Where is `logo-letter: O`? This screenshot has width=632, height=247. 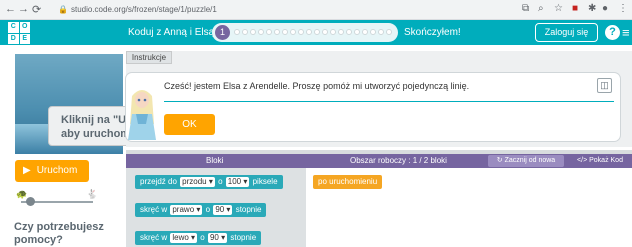 logo-letter: O is located at coordinates (24, 27).